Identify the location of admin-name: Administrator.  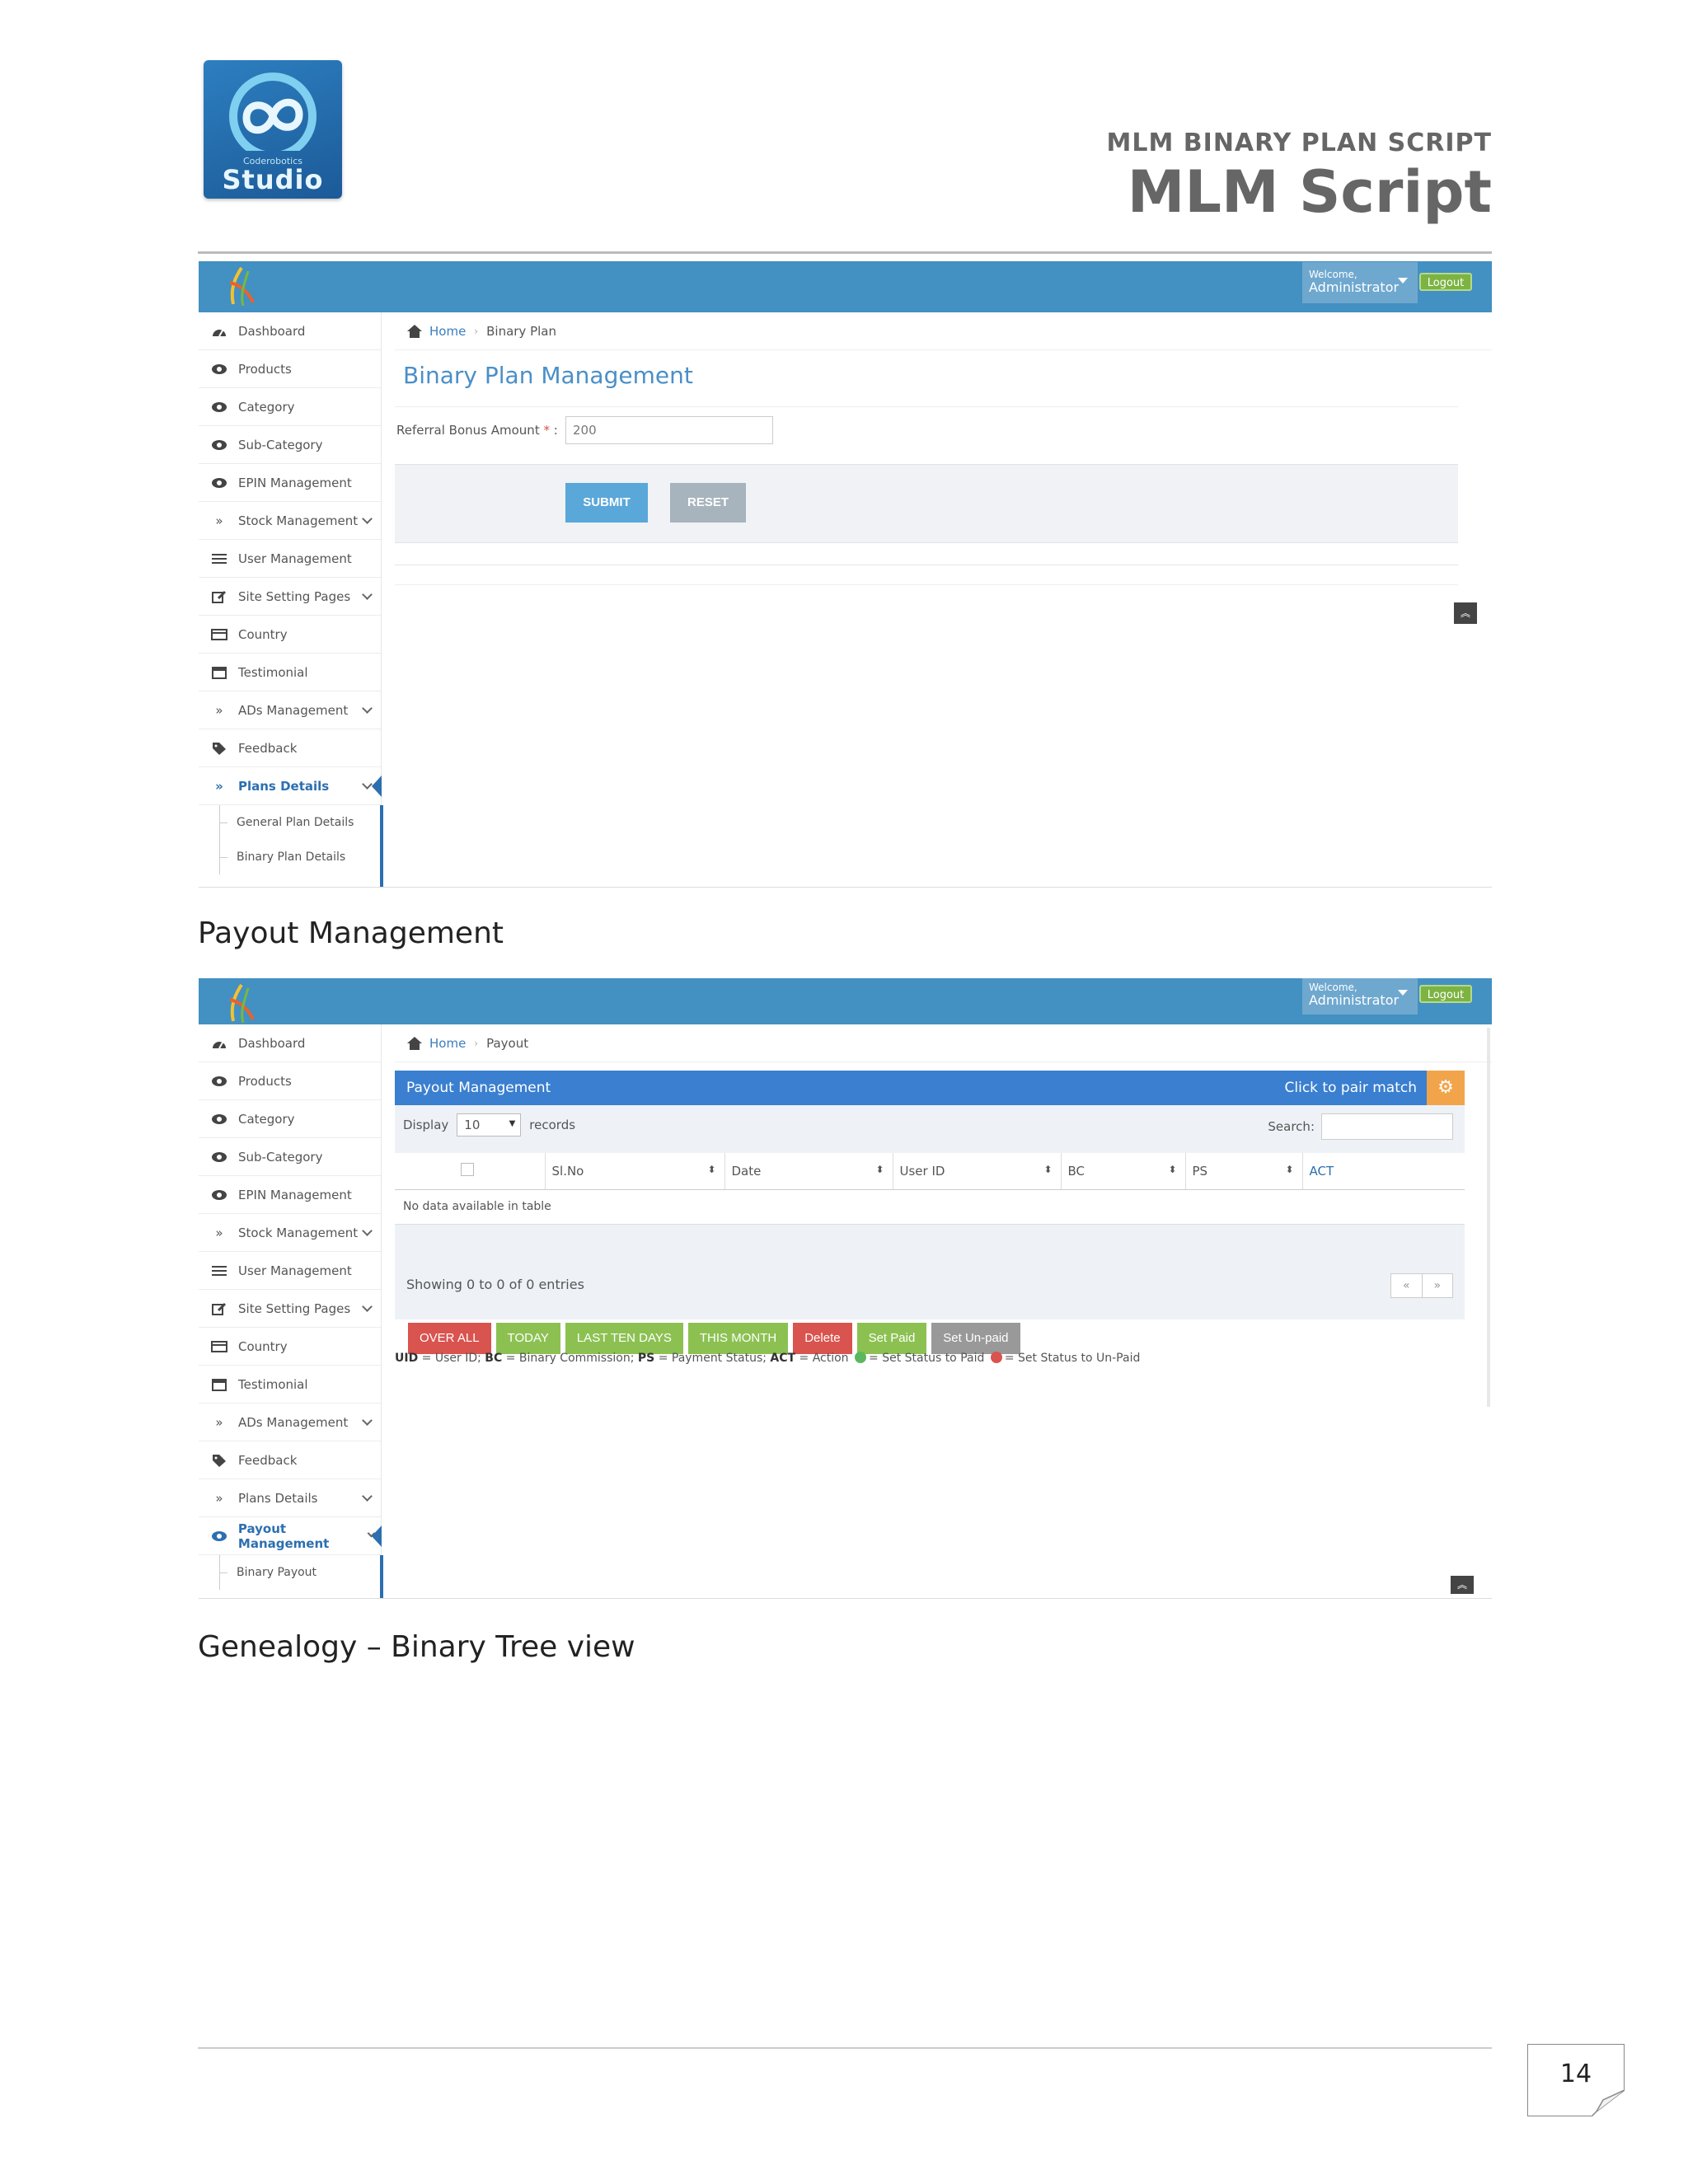
(1355, 287).